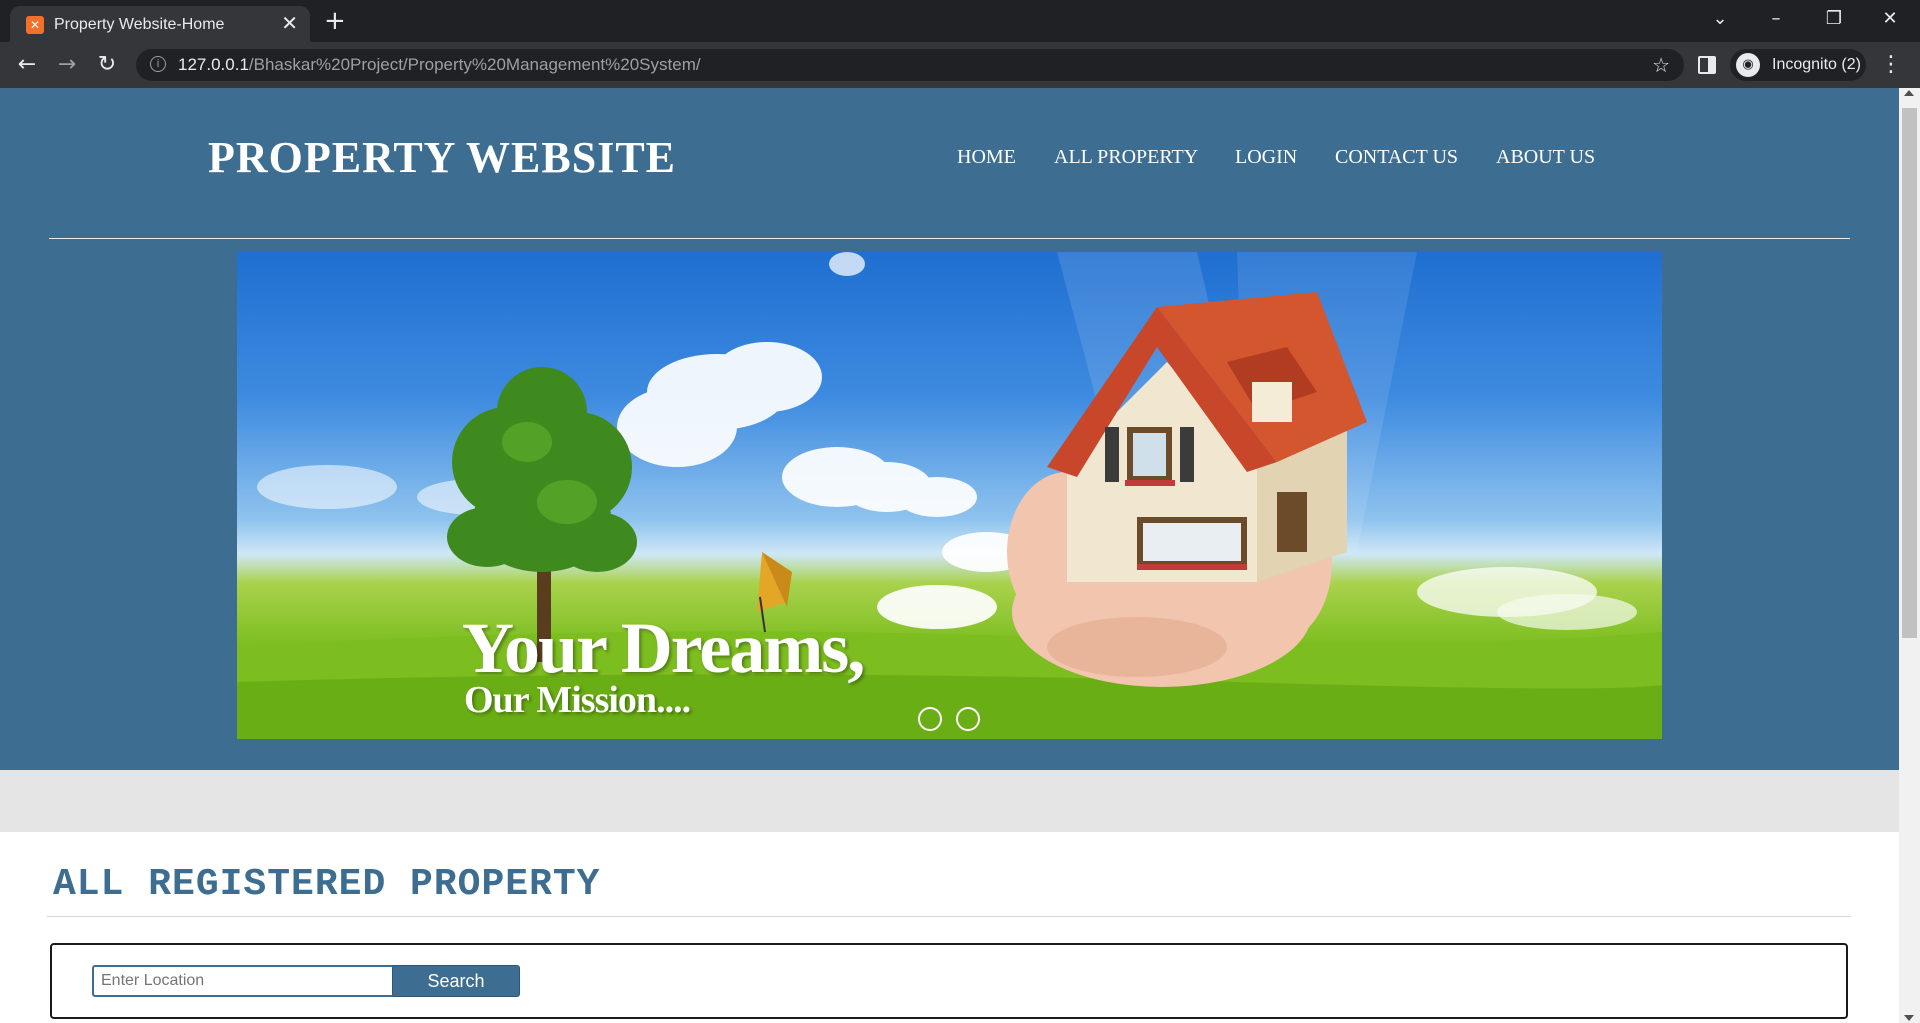 Image resolution: width=1920 pixels, height=1023 pixels. Describe the element at coordinates (213, 64) in the screenshot. I see `url-host: 127.0.0.1` at that location.